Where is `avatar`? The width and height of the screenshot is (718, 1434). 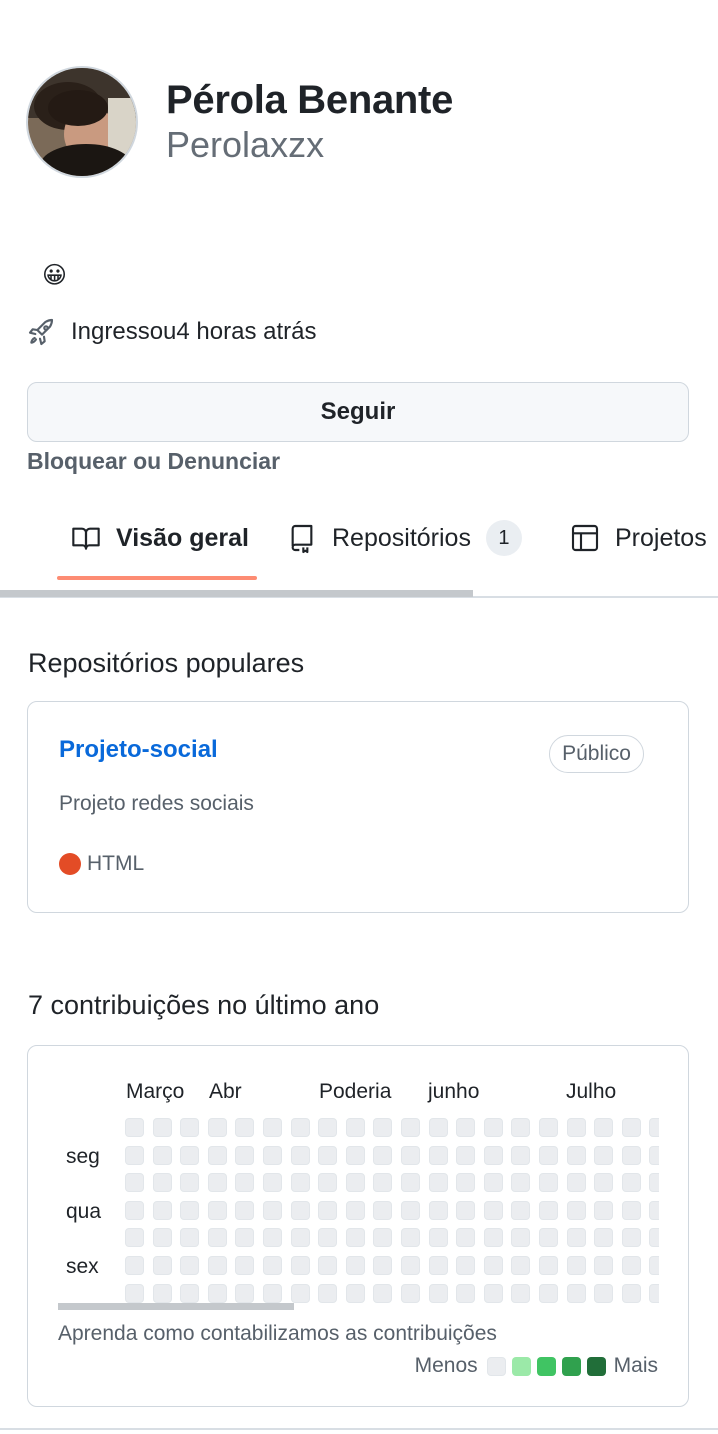
avatar is located at coordinates (82, 122).